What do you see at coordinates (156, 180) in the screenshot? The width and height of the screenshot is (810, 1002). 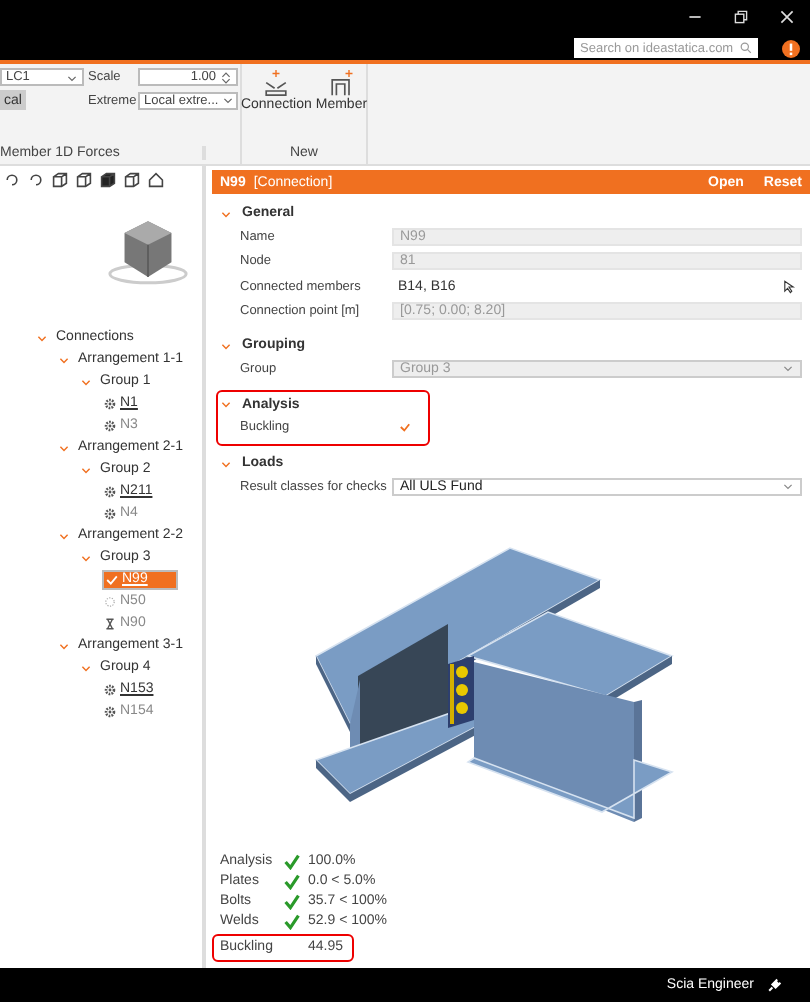 I see `home-icon` at bounding box center [156, 180].